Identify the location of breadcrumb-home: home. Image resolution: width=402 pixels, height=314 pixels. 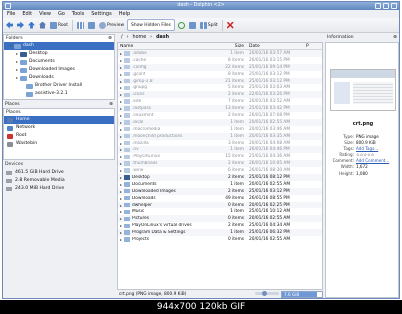
(140, 38).